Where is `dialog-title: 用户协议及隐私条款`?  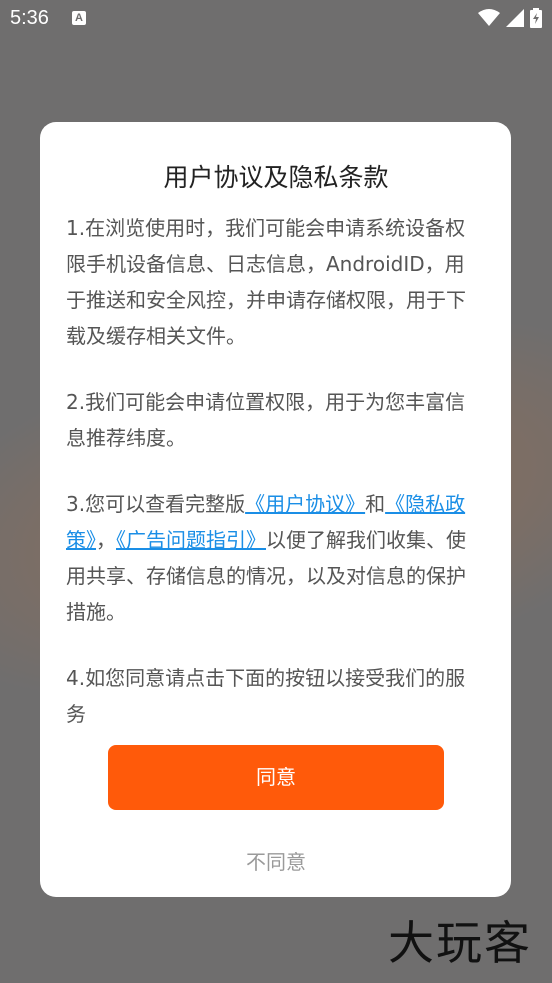
dialog-title: 用户协议及隐私条款 is located at coordinates (276, 177).